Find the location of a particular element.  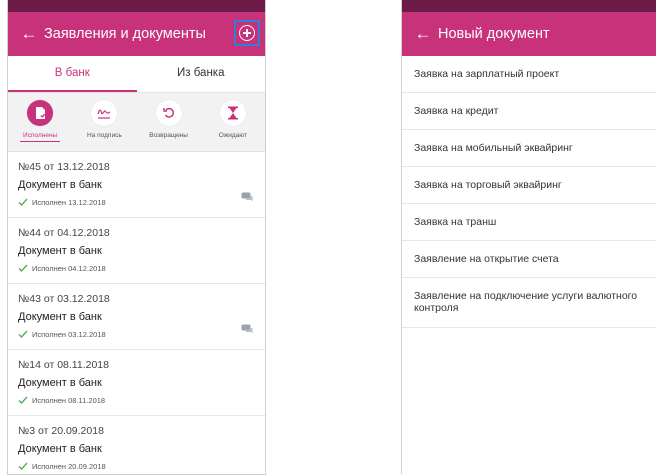

filter-waiting-label: Ожидают is located at coordinates (232, 135).